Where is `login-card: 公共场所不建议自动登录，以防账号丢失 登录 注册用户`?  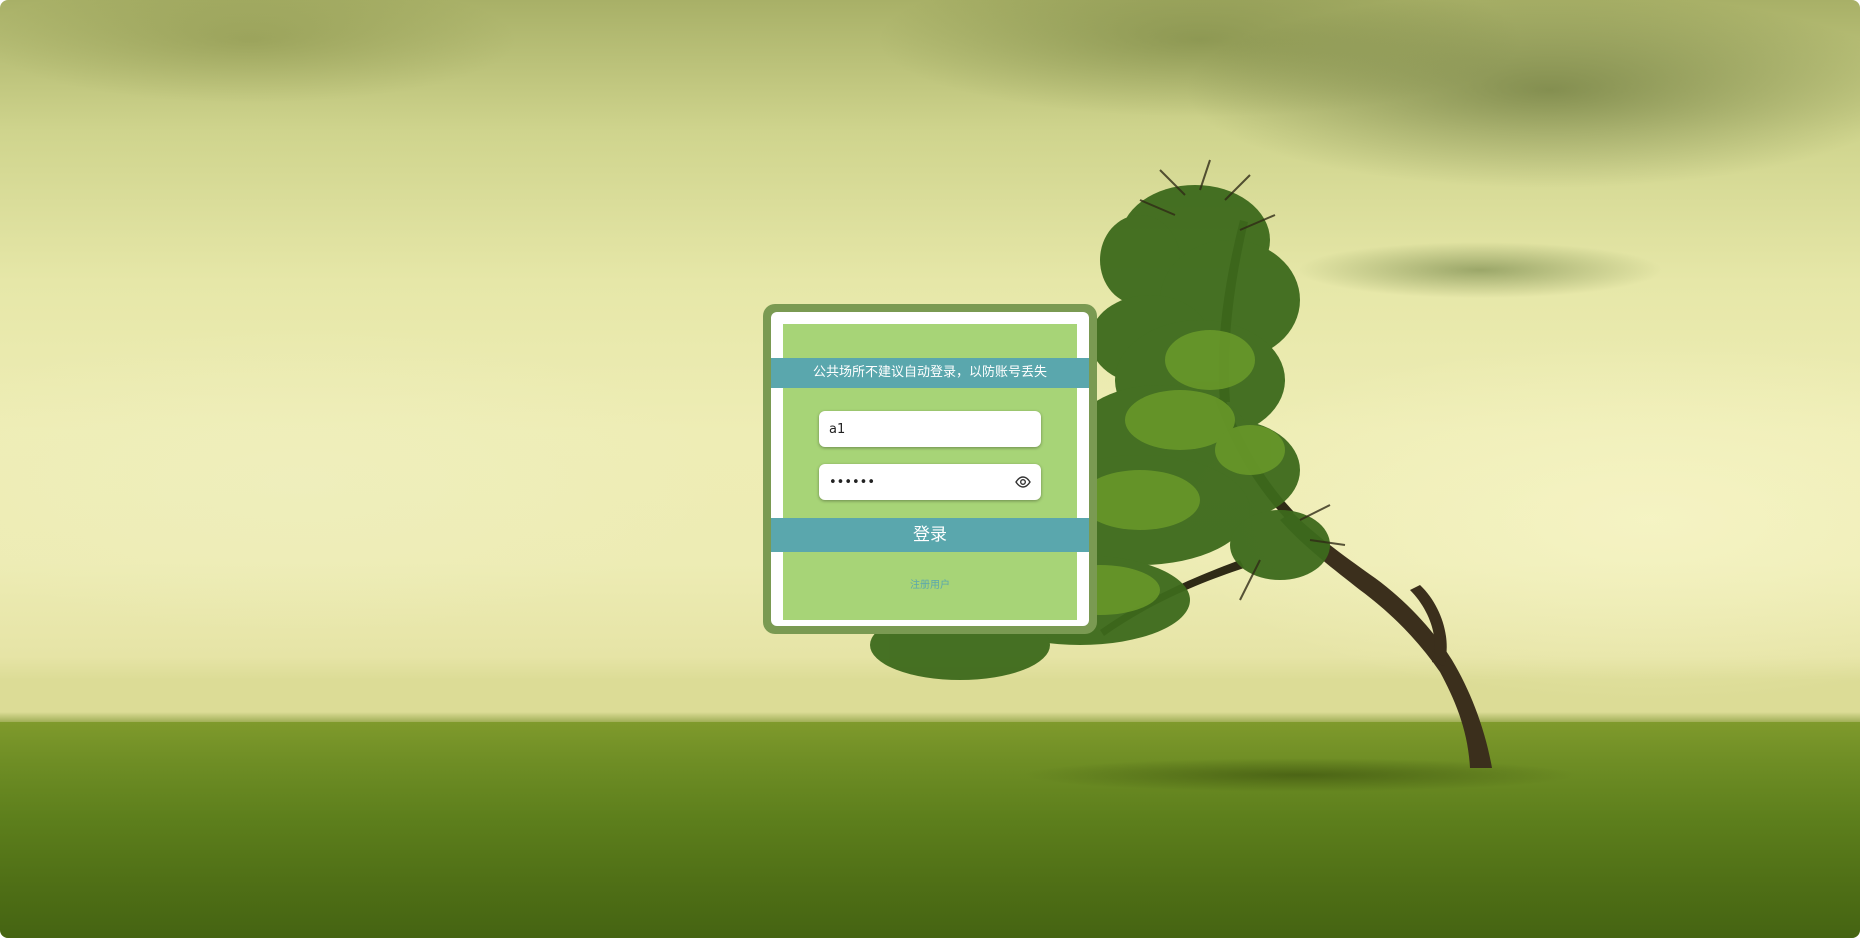
login-card: 公共场所不建议自动登录，以防账号丢失 登录 注册用户 is located at coordinates (930, 469).